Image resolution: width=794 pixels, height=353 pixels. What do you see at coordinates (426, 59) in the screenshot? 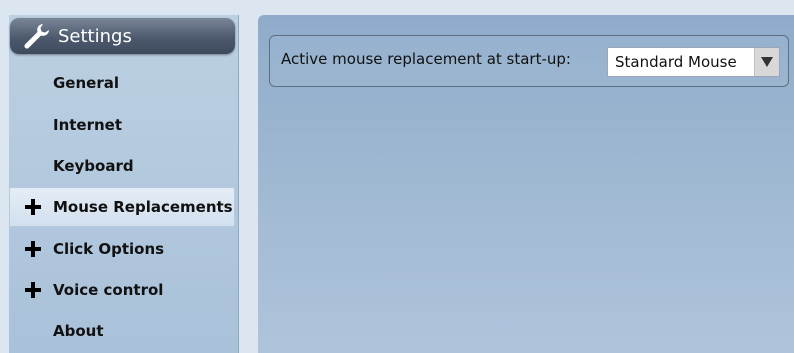
I see `startup-mouse-label: Active mouse replacement at start-up:` at bounding box center [426, 59].